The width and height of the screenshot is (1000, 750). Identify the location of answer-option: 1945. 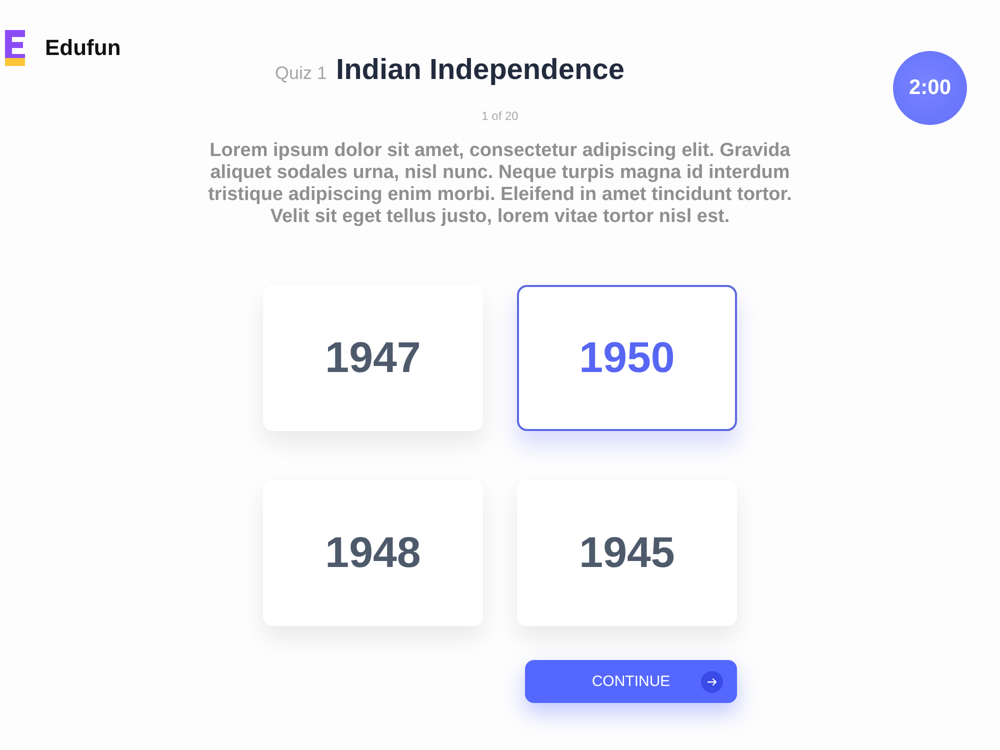
(627, 553).